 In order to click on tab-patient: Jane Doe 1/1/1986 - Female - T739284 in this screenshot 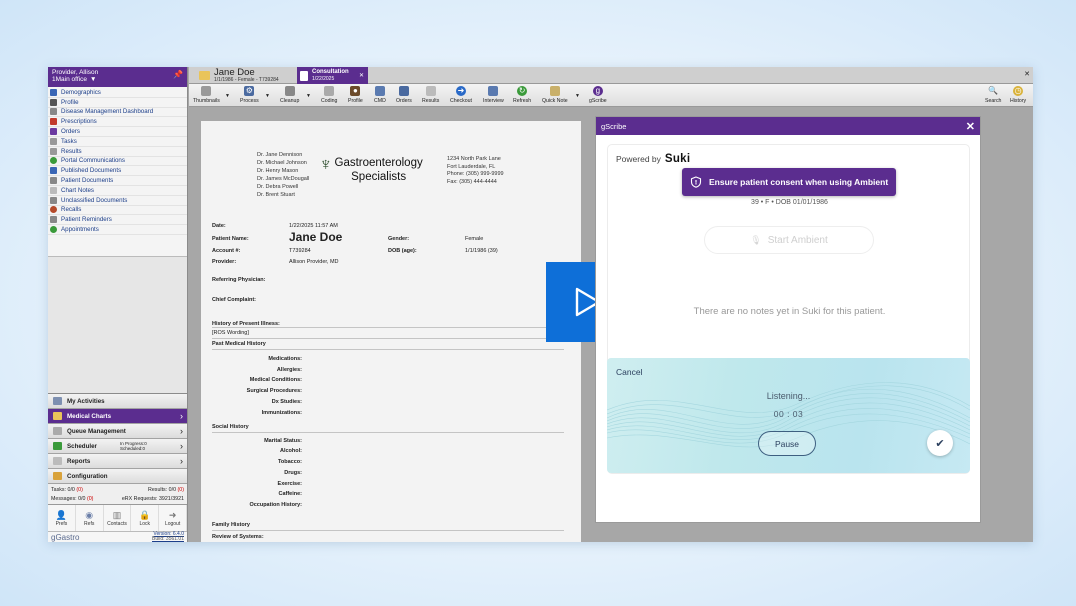, I will do `click(239, 75)`.